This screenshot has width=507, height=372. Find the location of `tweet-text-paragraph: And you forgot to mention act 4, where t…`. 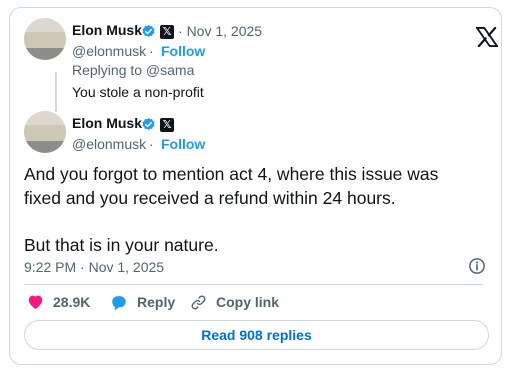

tweet-text-paragraph: And you forgot to mention act 4, where t… is located at coordinates (231, 186).